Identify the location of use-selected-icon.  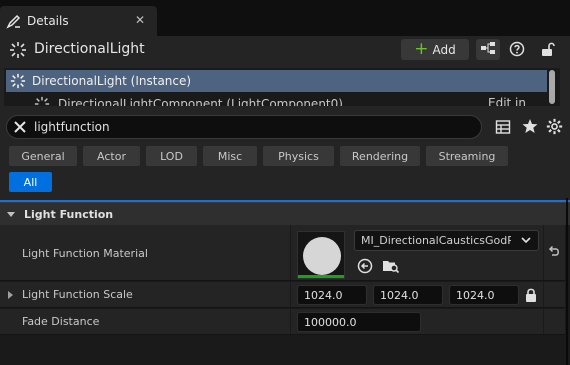
(366, 267).